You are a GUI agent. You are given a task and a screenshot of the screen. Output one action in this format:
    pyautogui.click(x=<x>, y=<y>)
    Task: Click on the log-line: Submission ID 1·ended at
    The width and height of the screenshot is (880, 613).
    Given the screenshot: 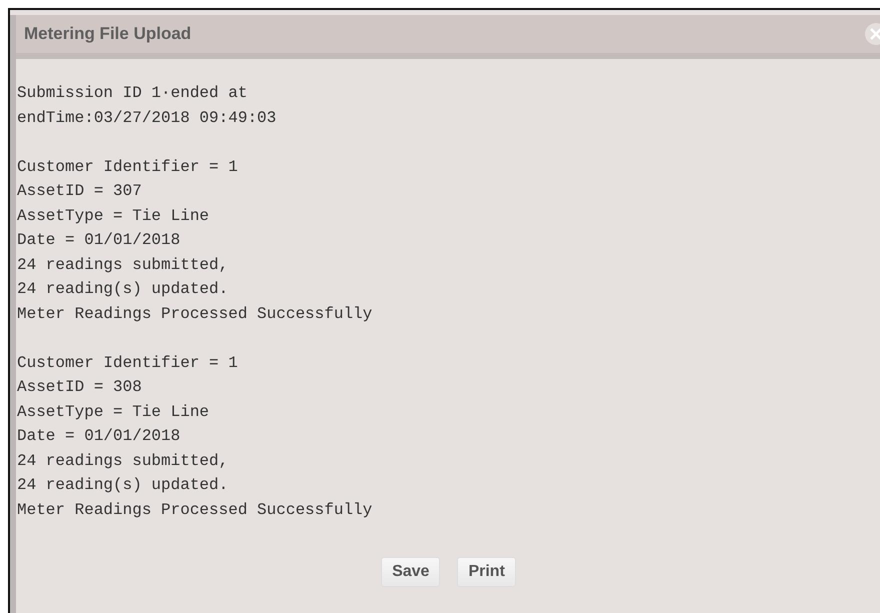 What is the action you would take?
    pyautogui.click(x=132, y=93)
    